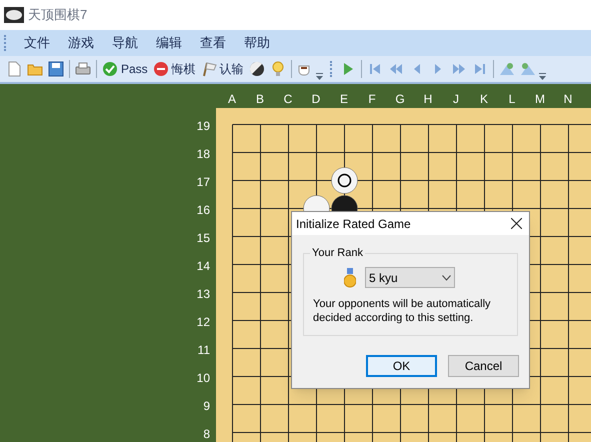 Image resolution: width=591 pixels, height=442 pixels. What do you see at coordinates (540, 99) in the screenshot?
I see `column-label: M` at bounding box center [540, 99].